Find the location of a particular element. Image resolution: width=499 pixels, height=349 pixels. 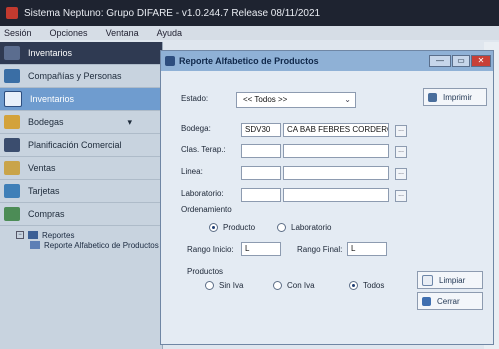

radio-laboratorio: Laboratorio is located at coordinates (304, 227).